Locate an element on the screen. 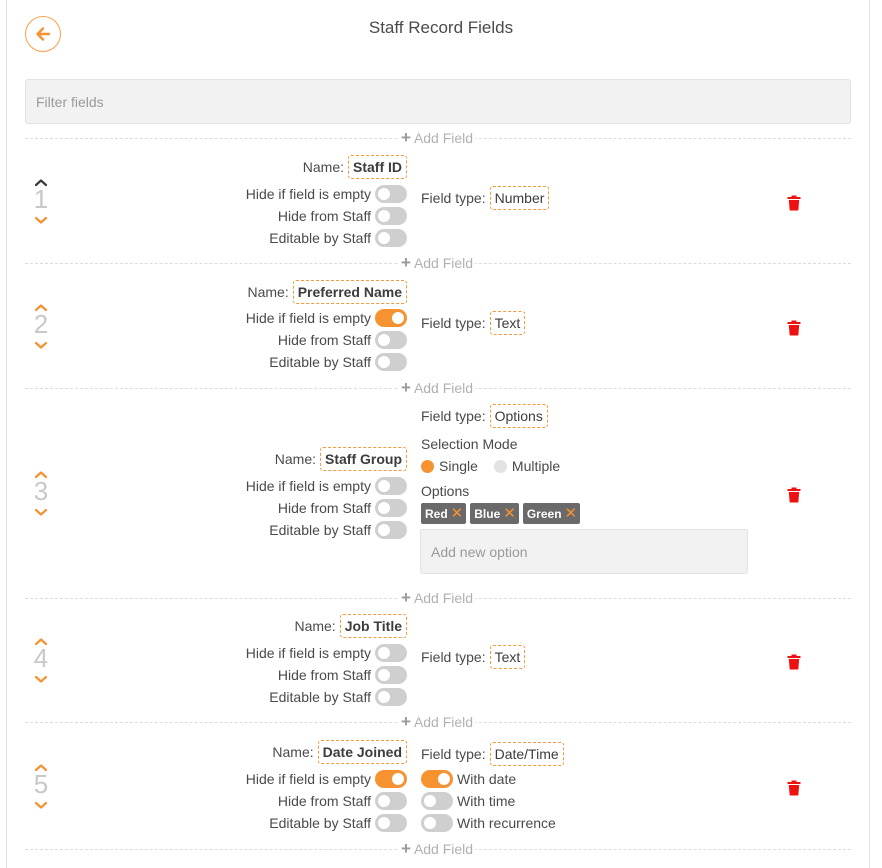 This screenshot has height=868, width=882. add-field-label: Add Field is located at coordinates (443, 598).